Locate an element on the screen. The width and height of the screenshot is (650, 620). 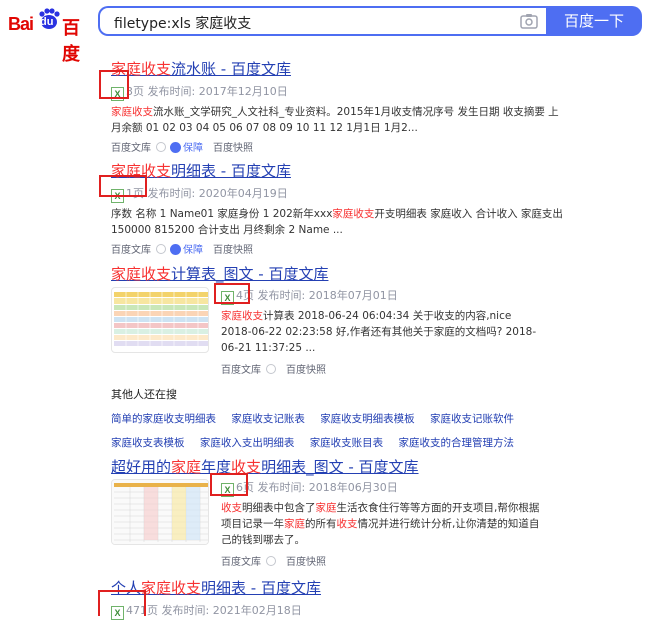
result-meta: X 4页 发布时间: 2018年07月01日 is located at coordinates (381, 296).